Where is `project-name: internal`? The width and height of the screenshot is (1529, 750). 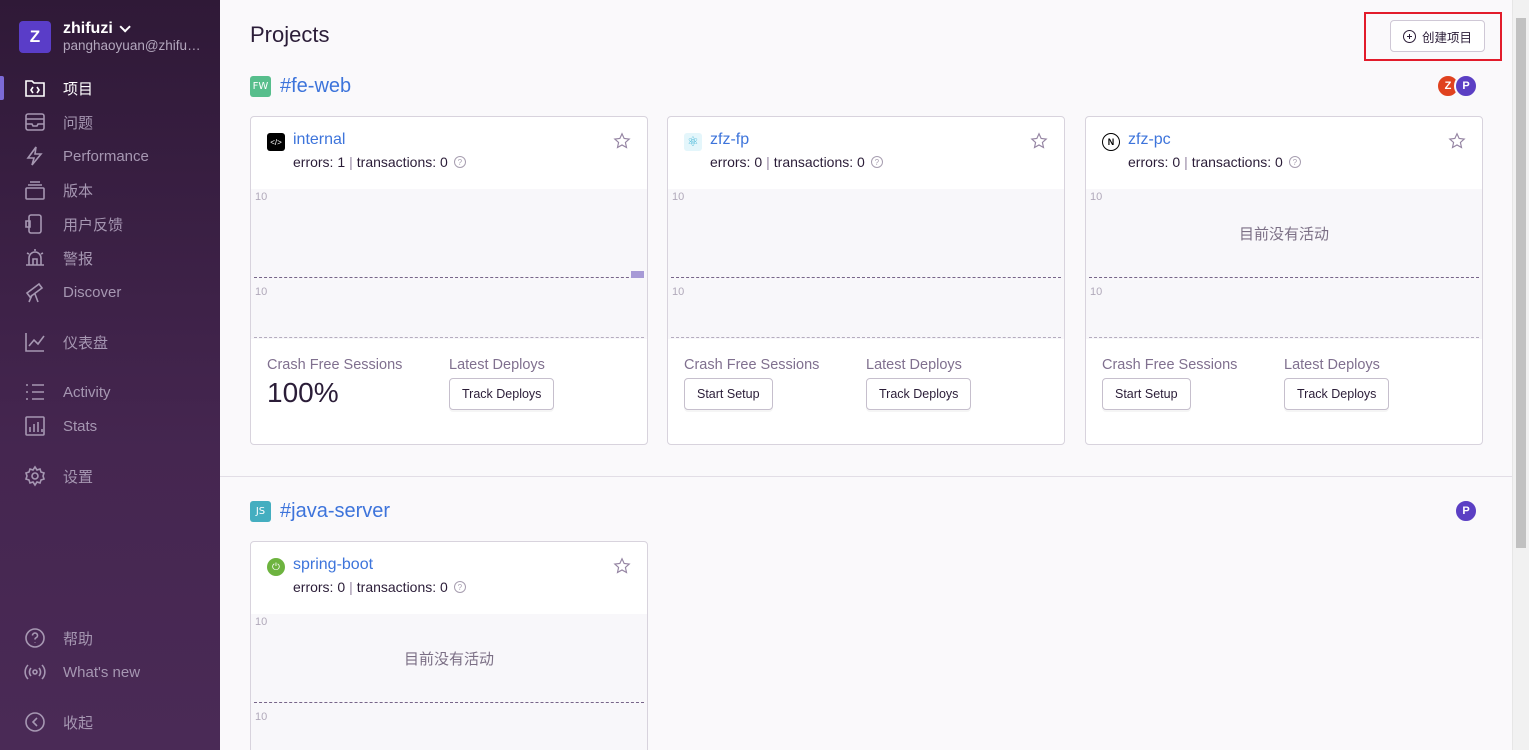 project-name: internal is located at coordinates (319, 140).